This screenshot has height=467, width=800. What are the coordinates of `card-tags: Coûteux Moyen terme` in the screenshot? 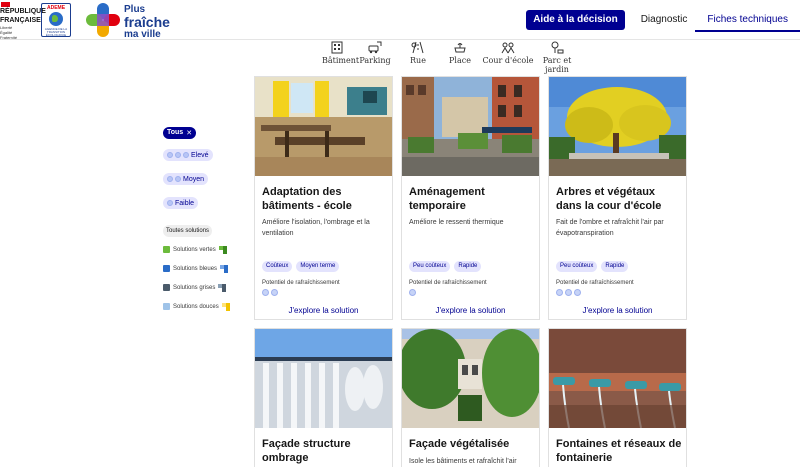 It's located at (302, 266).